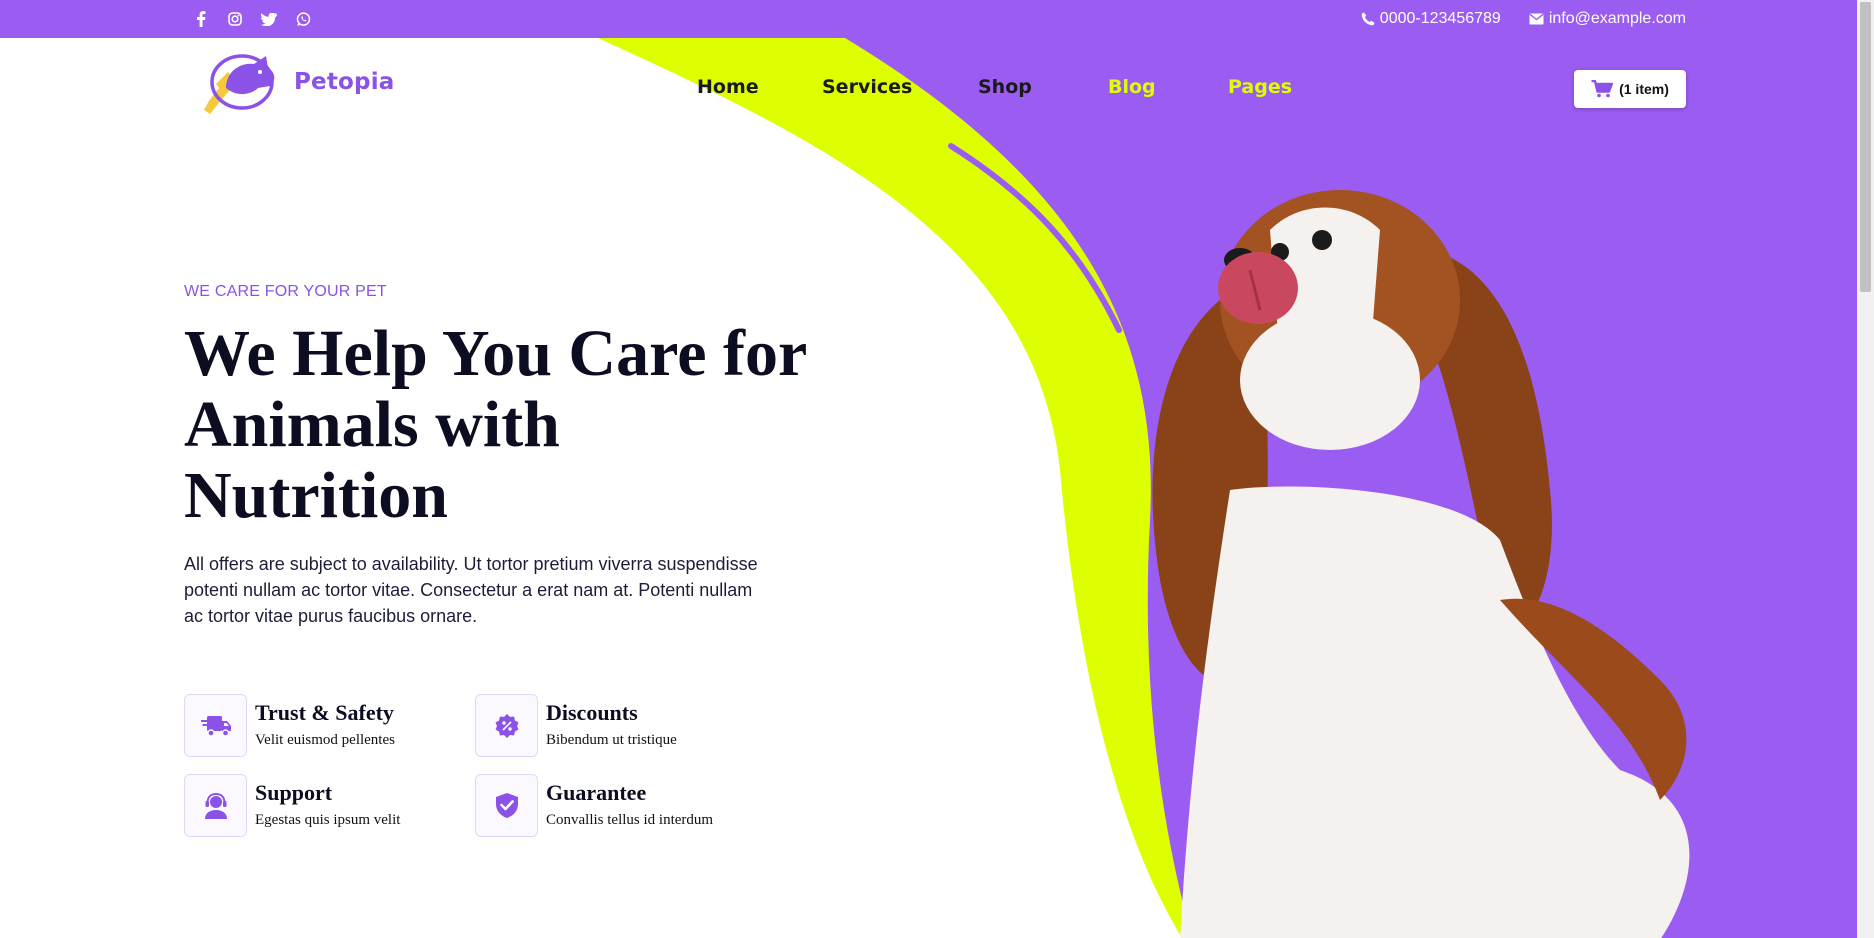 The height and width of the screenshot is (938, 1874). I want to click on twitter-icon, so click(269, 19).